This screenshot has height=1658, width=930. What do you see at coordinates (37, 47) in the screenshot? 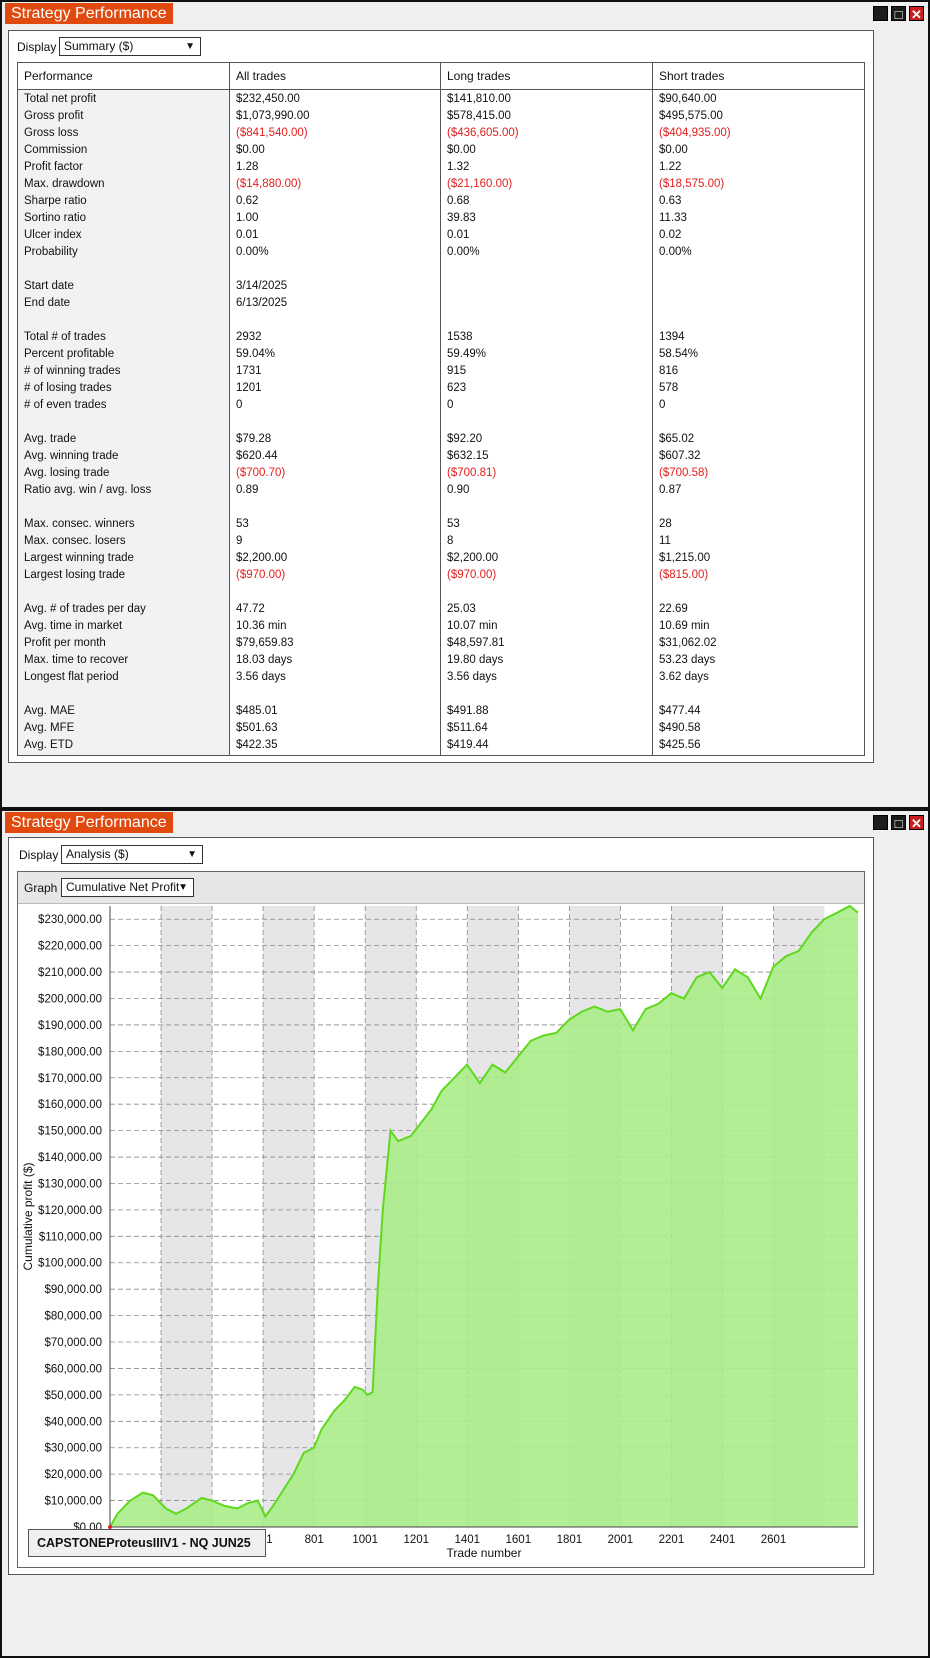
I see `display-label: Display` at bounding box center [37, 47].